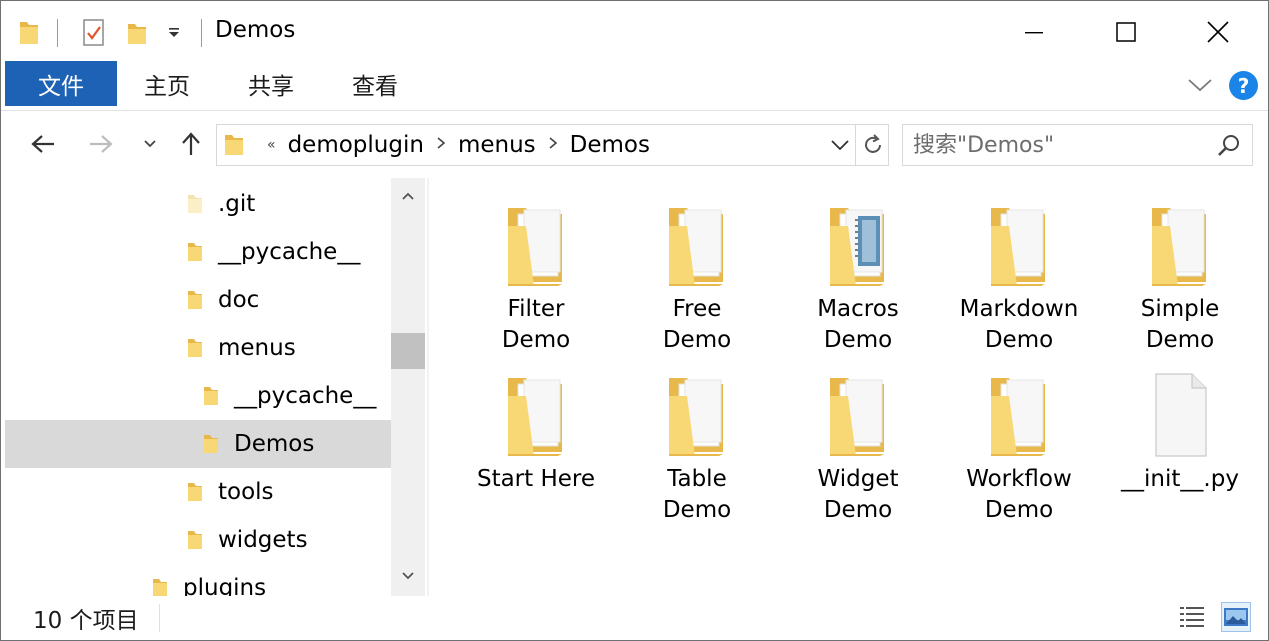 This screenshot has height=641, width=1269. I want to click on item-name-line: Table, so click(697, 479).